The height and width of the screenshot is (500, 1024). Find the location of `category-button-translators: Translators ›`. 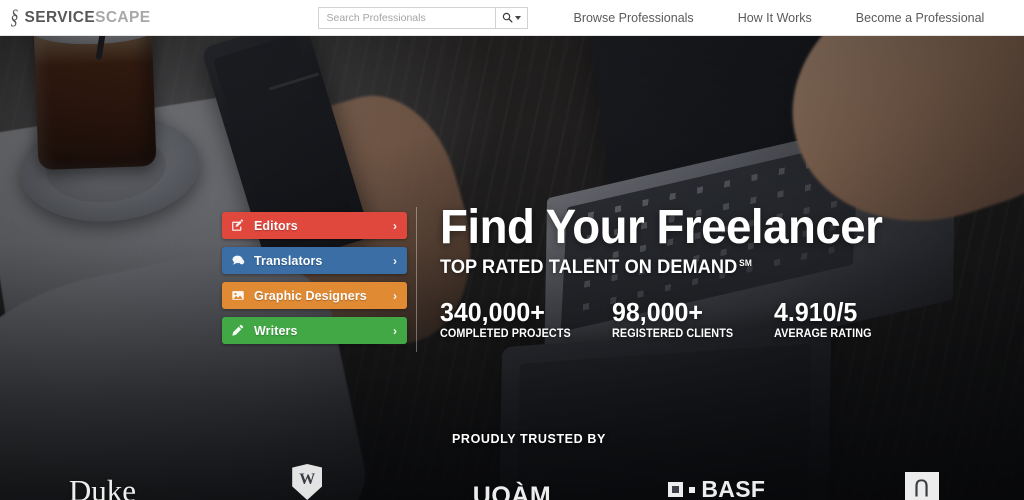

category-button-translators: Translators › is located at coordinates (314, 260).